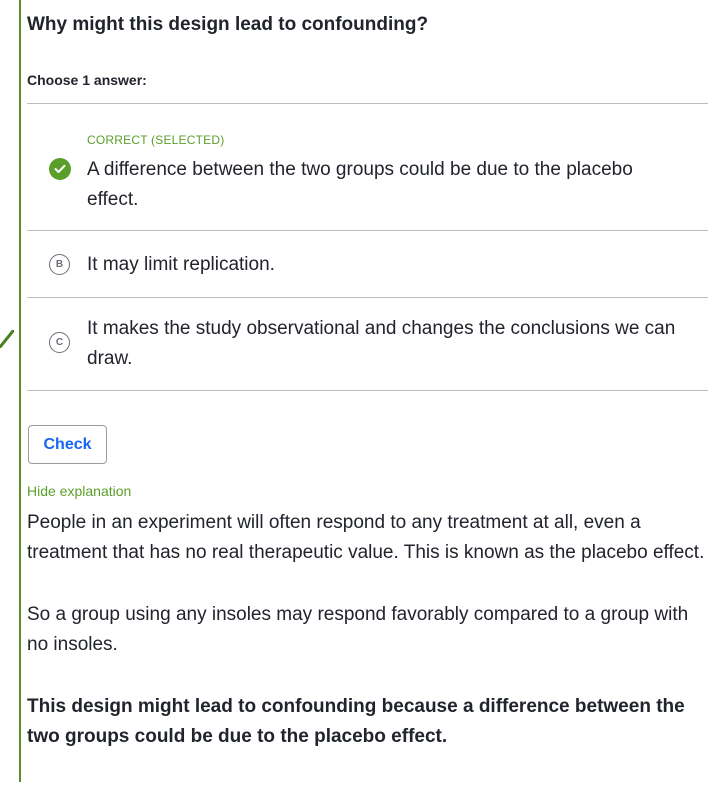  Describe the element at coordinates (181, 264) in the screenshot. I see `choice-b-text: It may limit replication.` at that location.